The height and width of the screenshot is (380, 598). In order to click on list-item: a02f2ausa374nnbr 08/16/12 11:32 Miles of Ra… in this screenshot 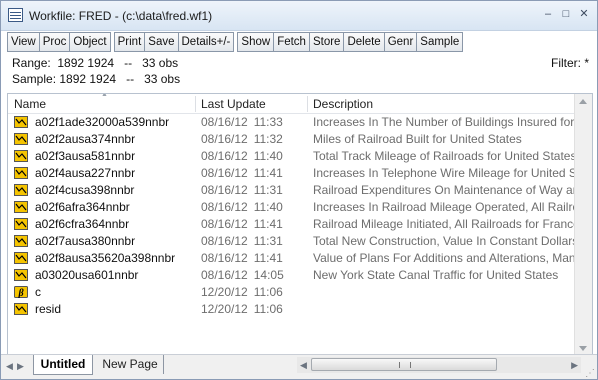, I will do `click(300, 139)`.